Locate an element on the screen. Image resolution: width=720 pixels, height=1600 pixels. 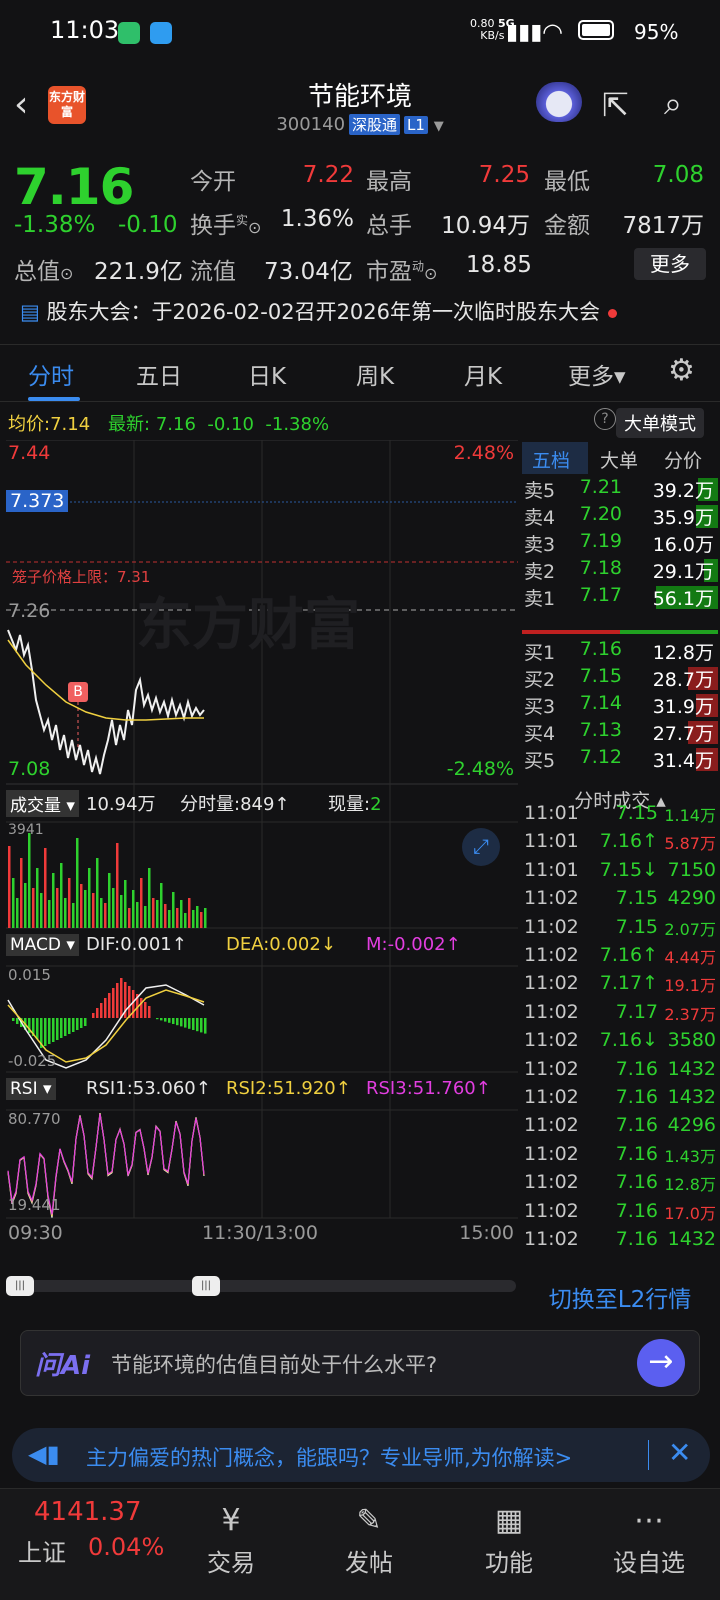
bid-name: 买2 is located at coordinates (540, 680).